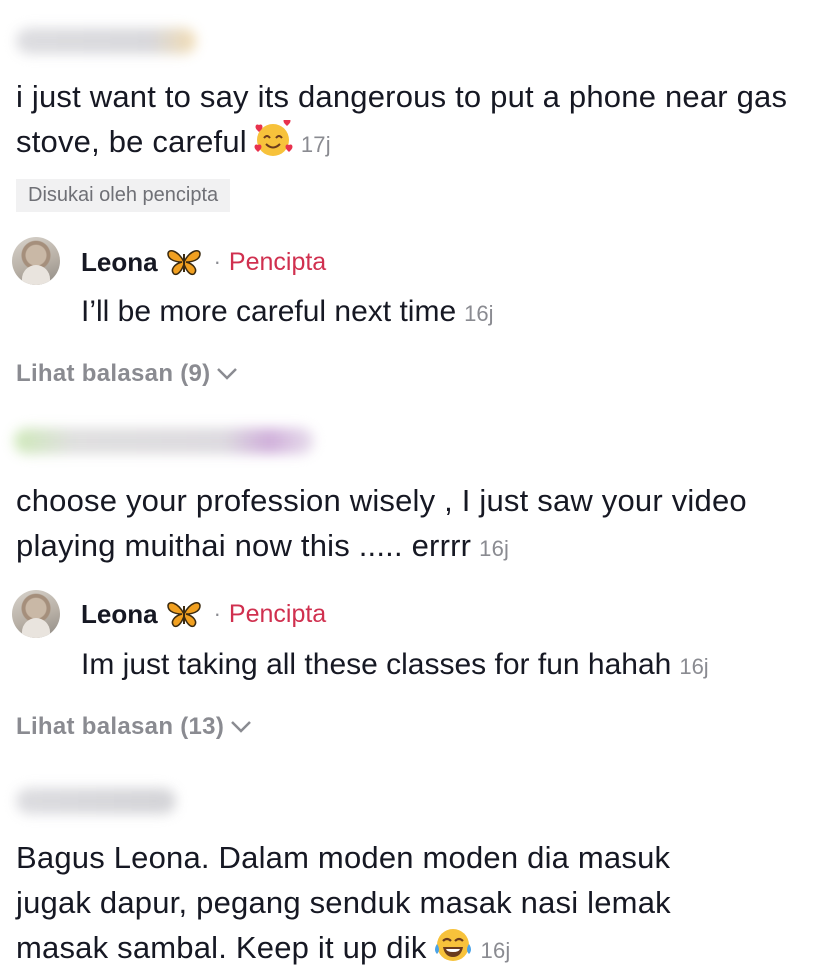 The width and height of the screenshot is (837, 976). Describe the element at coordinates (273, 138) in the screenshot. I see `smiling-face-with-hearts-icon` at that location.